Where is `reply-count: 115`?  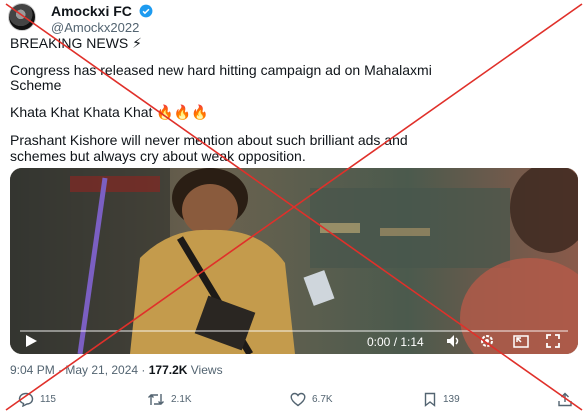
reply-count: 115 is located at coordinates (48, 399).